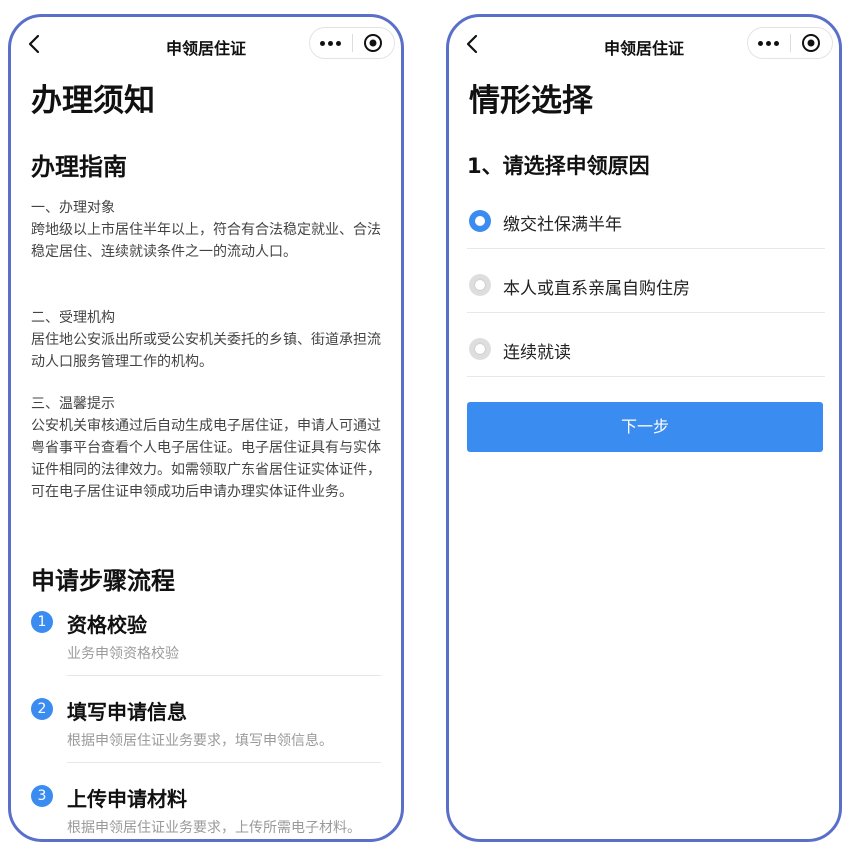 The height and width of the screenshot is (865, 850). I want to click on step-description: 根据申领居住证业务要求，上传所需电子材料。, so click(214, 828).